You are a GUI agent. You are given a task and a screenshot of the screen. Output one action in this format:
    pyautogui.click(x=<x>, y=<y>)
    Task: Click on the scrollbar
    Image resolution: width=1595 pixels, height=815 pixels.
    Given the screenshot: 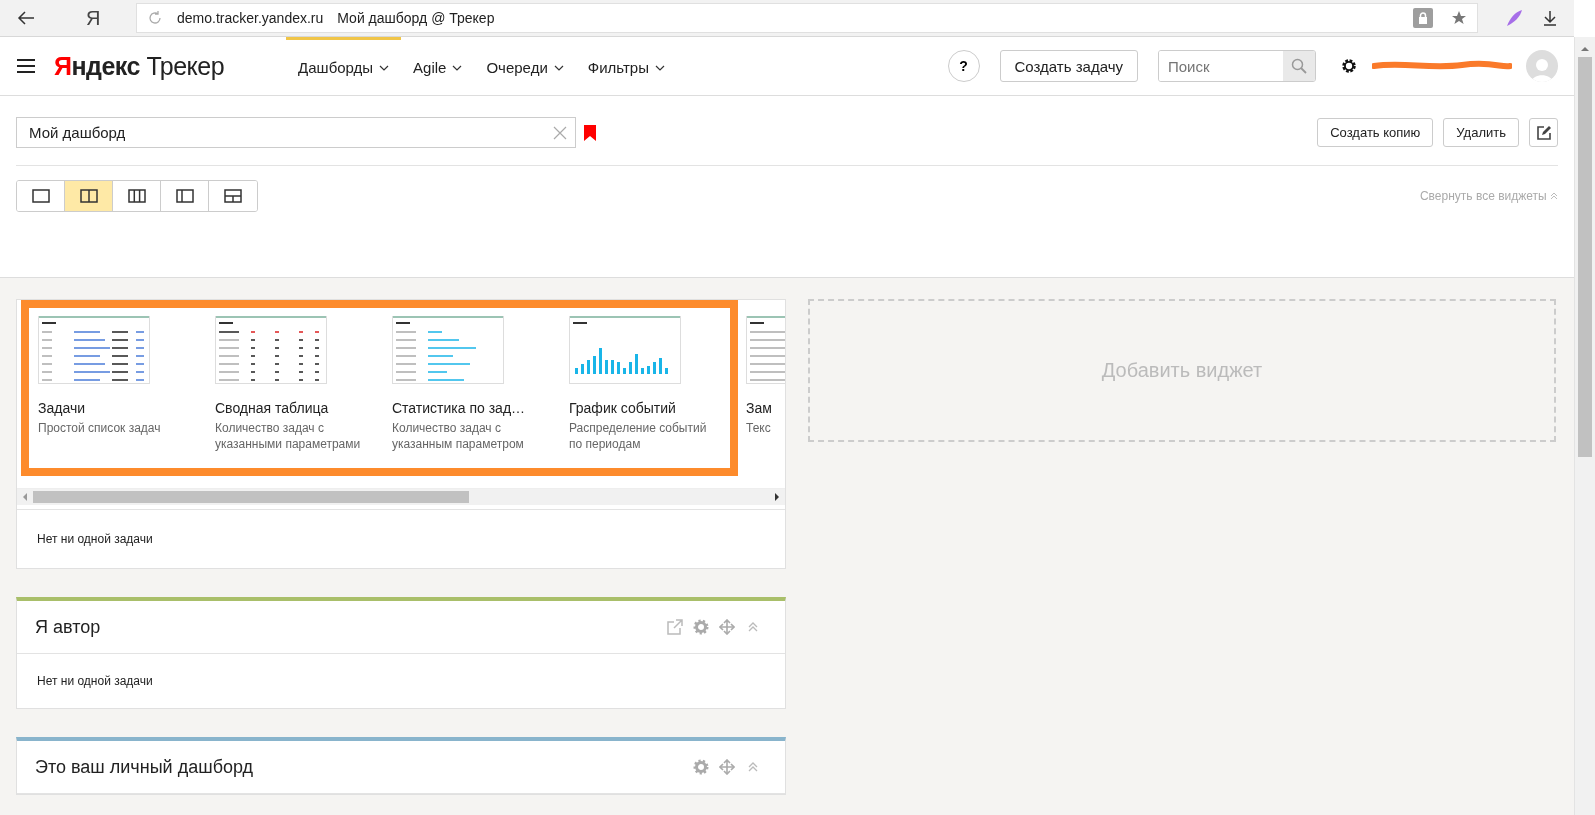 What is the action you would take?
    pyautogui.click(x=1584, y=426)
    